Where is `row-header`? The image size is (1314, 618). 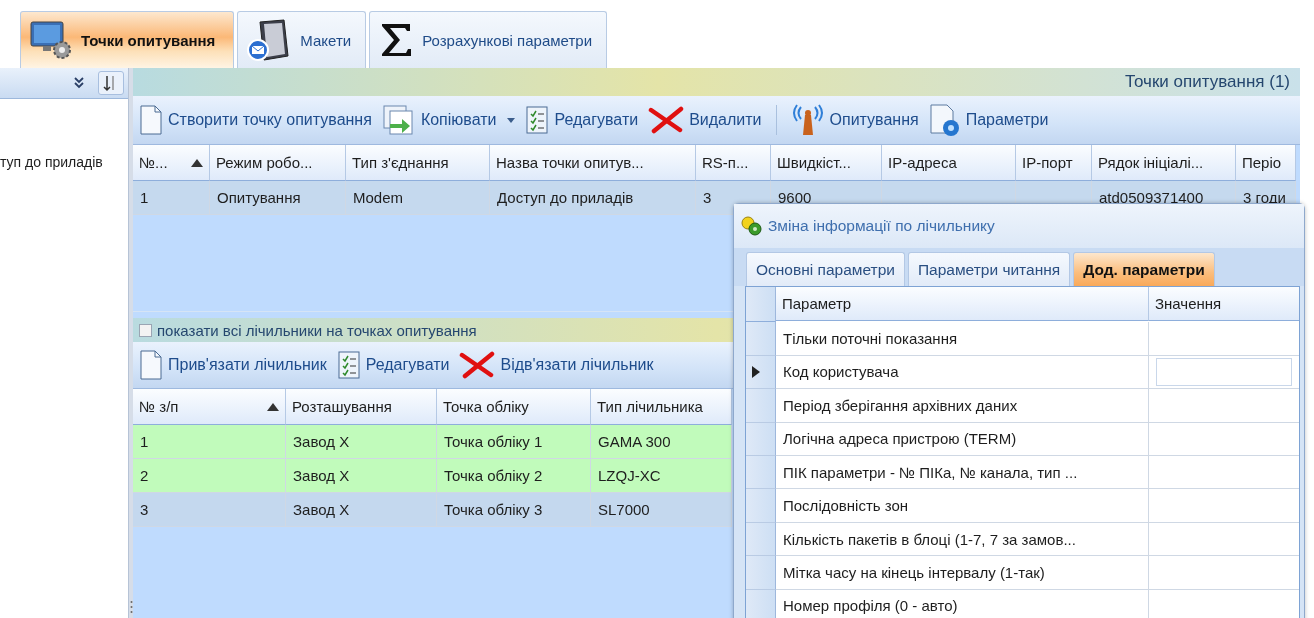
row-header is located at coordinates (761, 305).